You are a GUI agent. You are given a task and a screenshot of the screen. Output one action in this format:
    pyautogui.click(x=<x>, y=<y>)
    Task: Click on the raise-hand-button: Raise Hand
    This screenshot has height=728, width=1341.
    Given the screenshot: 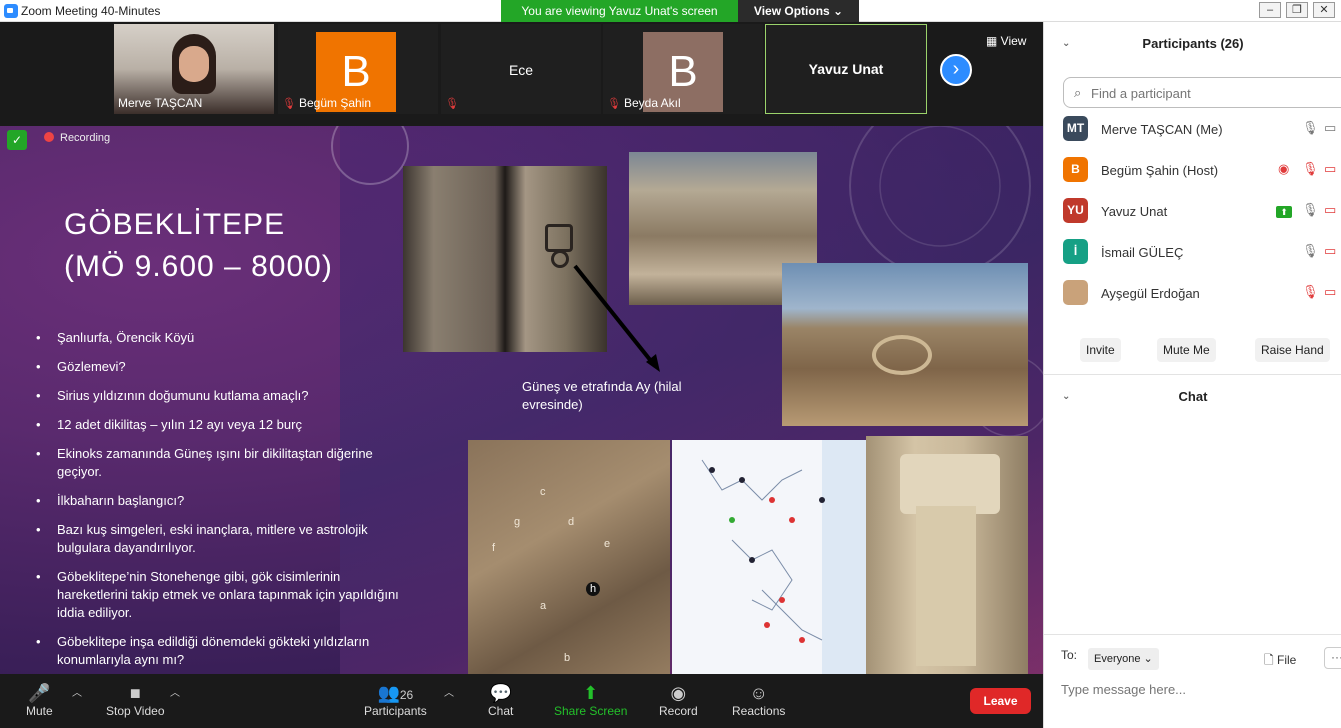 What is the action you would take?
    pyautogui.click(x=1292, y=350)
    